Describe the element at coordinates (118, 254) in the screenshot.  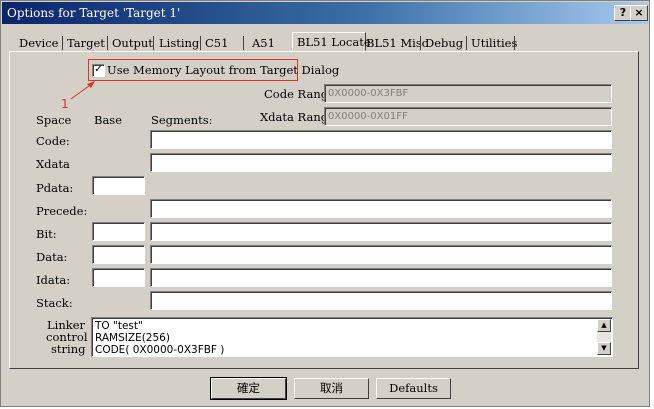
I see `data-base-input` at that location.